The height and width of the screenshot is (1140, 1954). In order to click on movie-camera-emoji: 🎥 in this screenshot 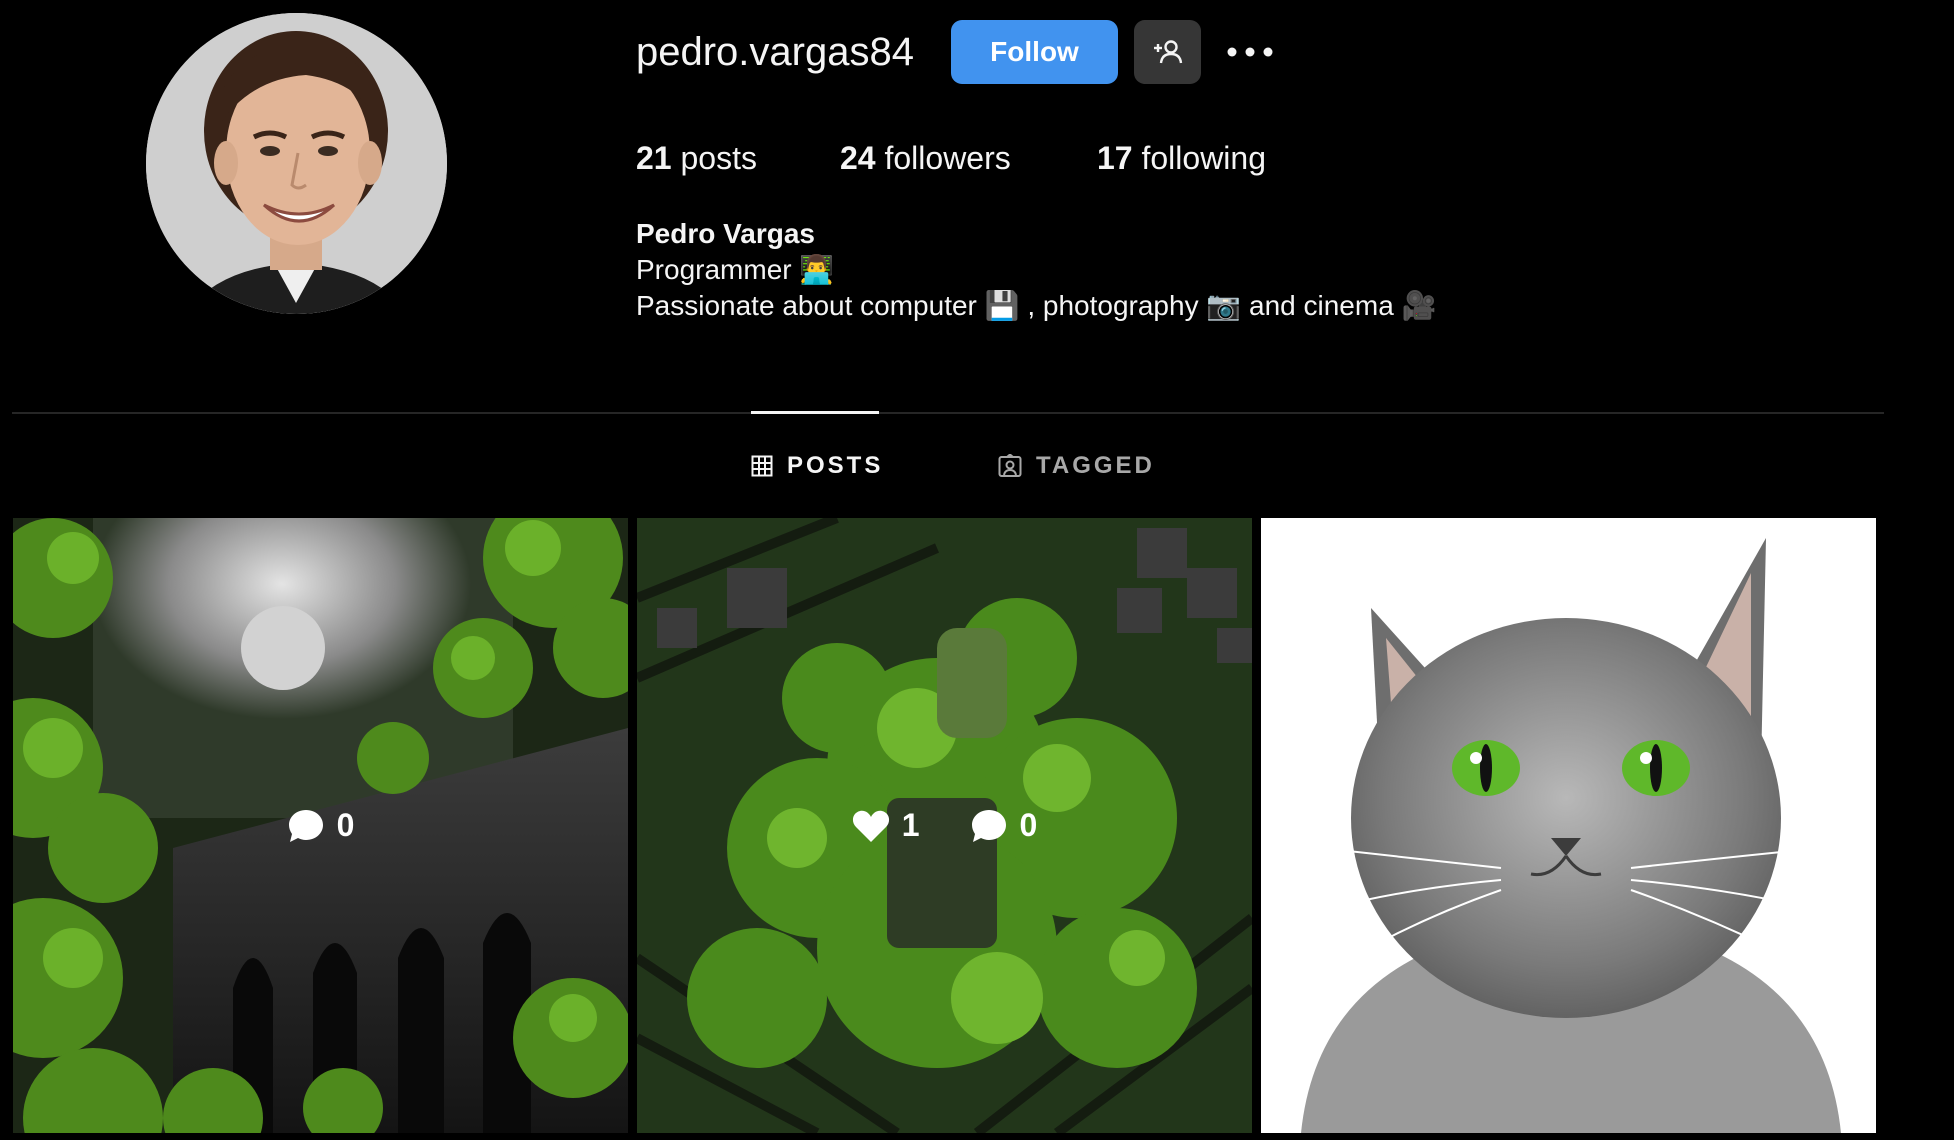, I will do `click(1419, 305)`.